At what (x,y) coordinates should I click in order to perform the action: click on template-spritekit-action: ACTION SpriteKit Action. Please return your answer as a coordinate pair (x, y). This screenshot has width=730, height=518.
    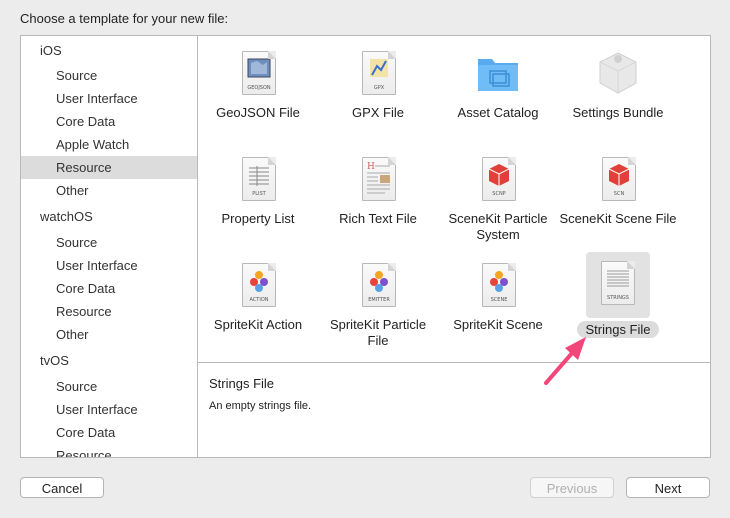
    Looking at the image, I should click on (258, 307).